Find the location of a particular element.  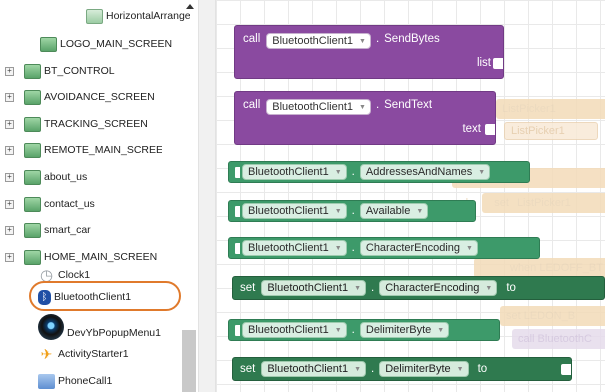

panel-divider is located at coordinates (207, 196).